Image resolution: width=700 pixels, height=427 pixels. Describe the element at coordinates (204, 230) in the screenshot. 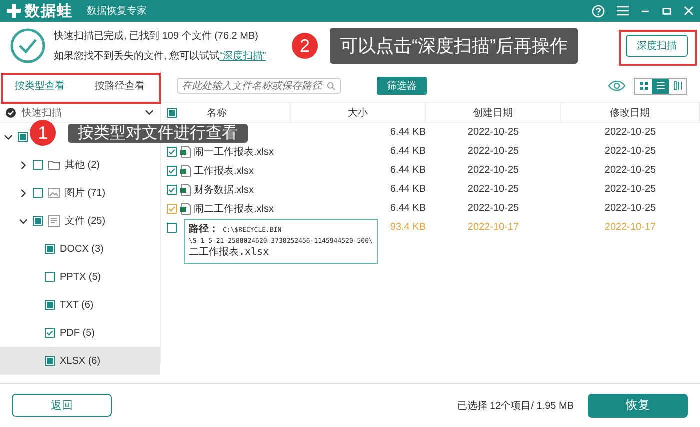

I see `tooltip-label: 路径：` at that location.